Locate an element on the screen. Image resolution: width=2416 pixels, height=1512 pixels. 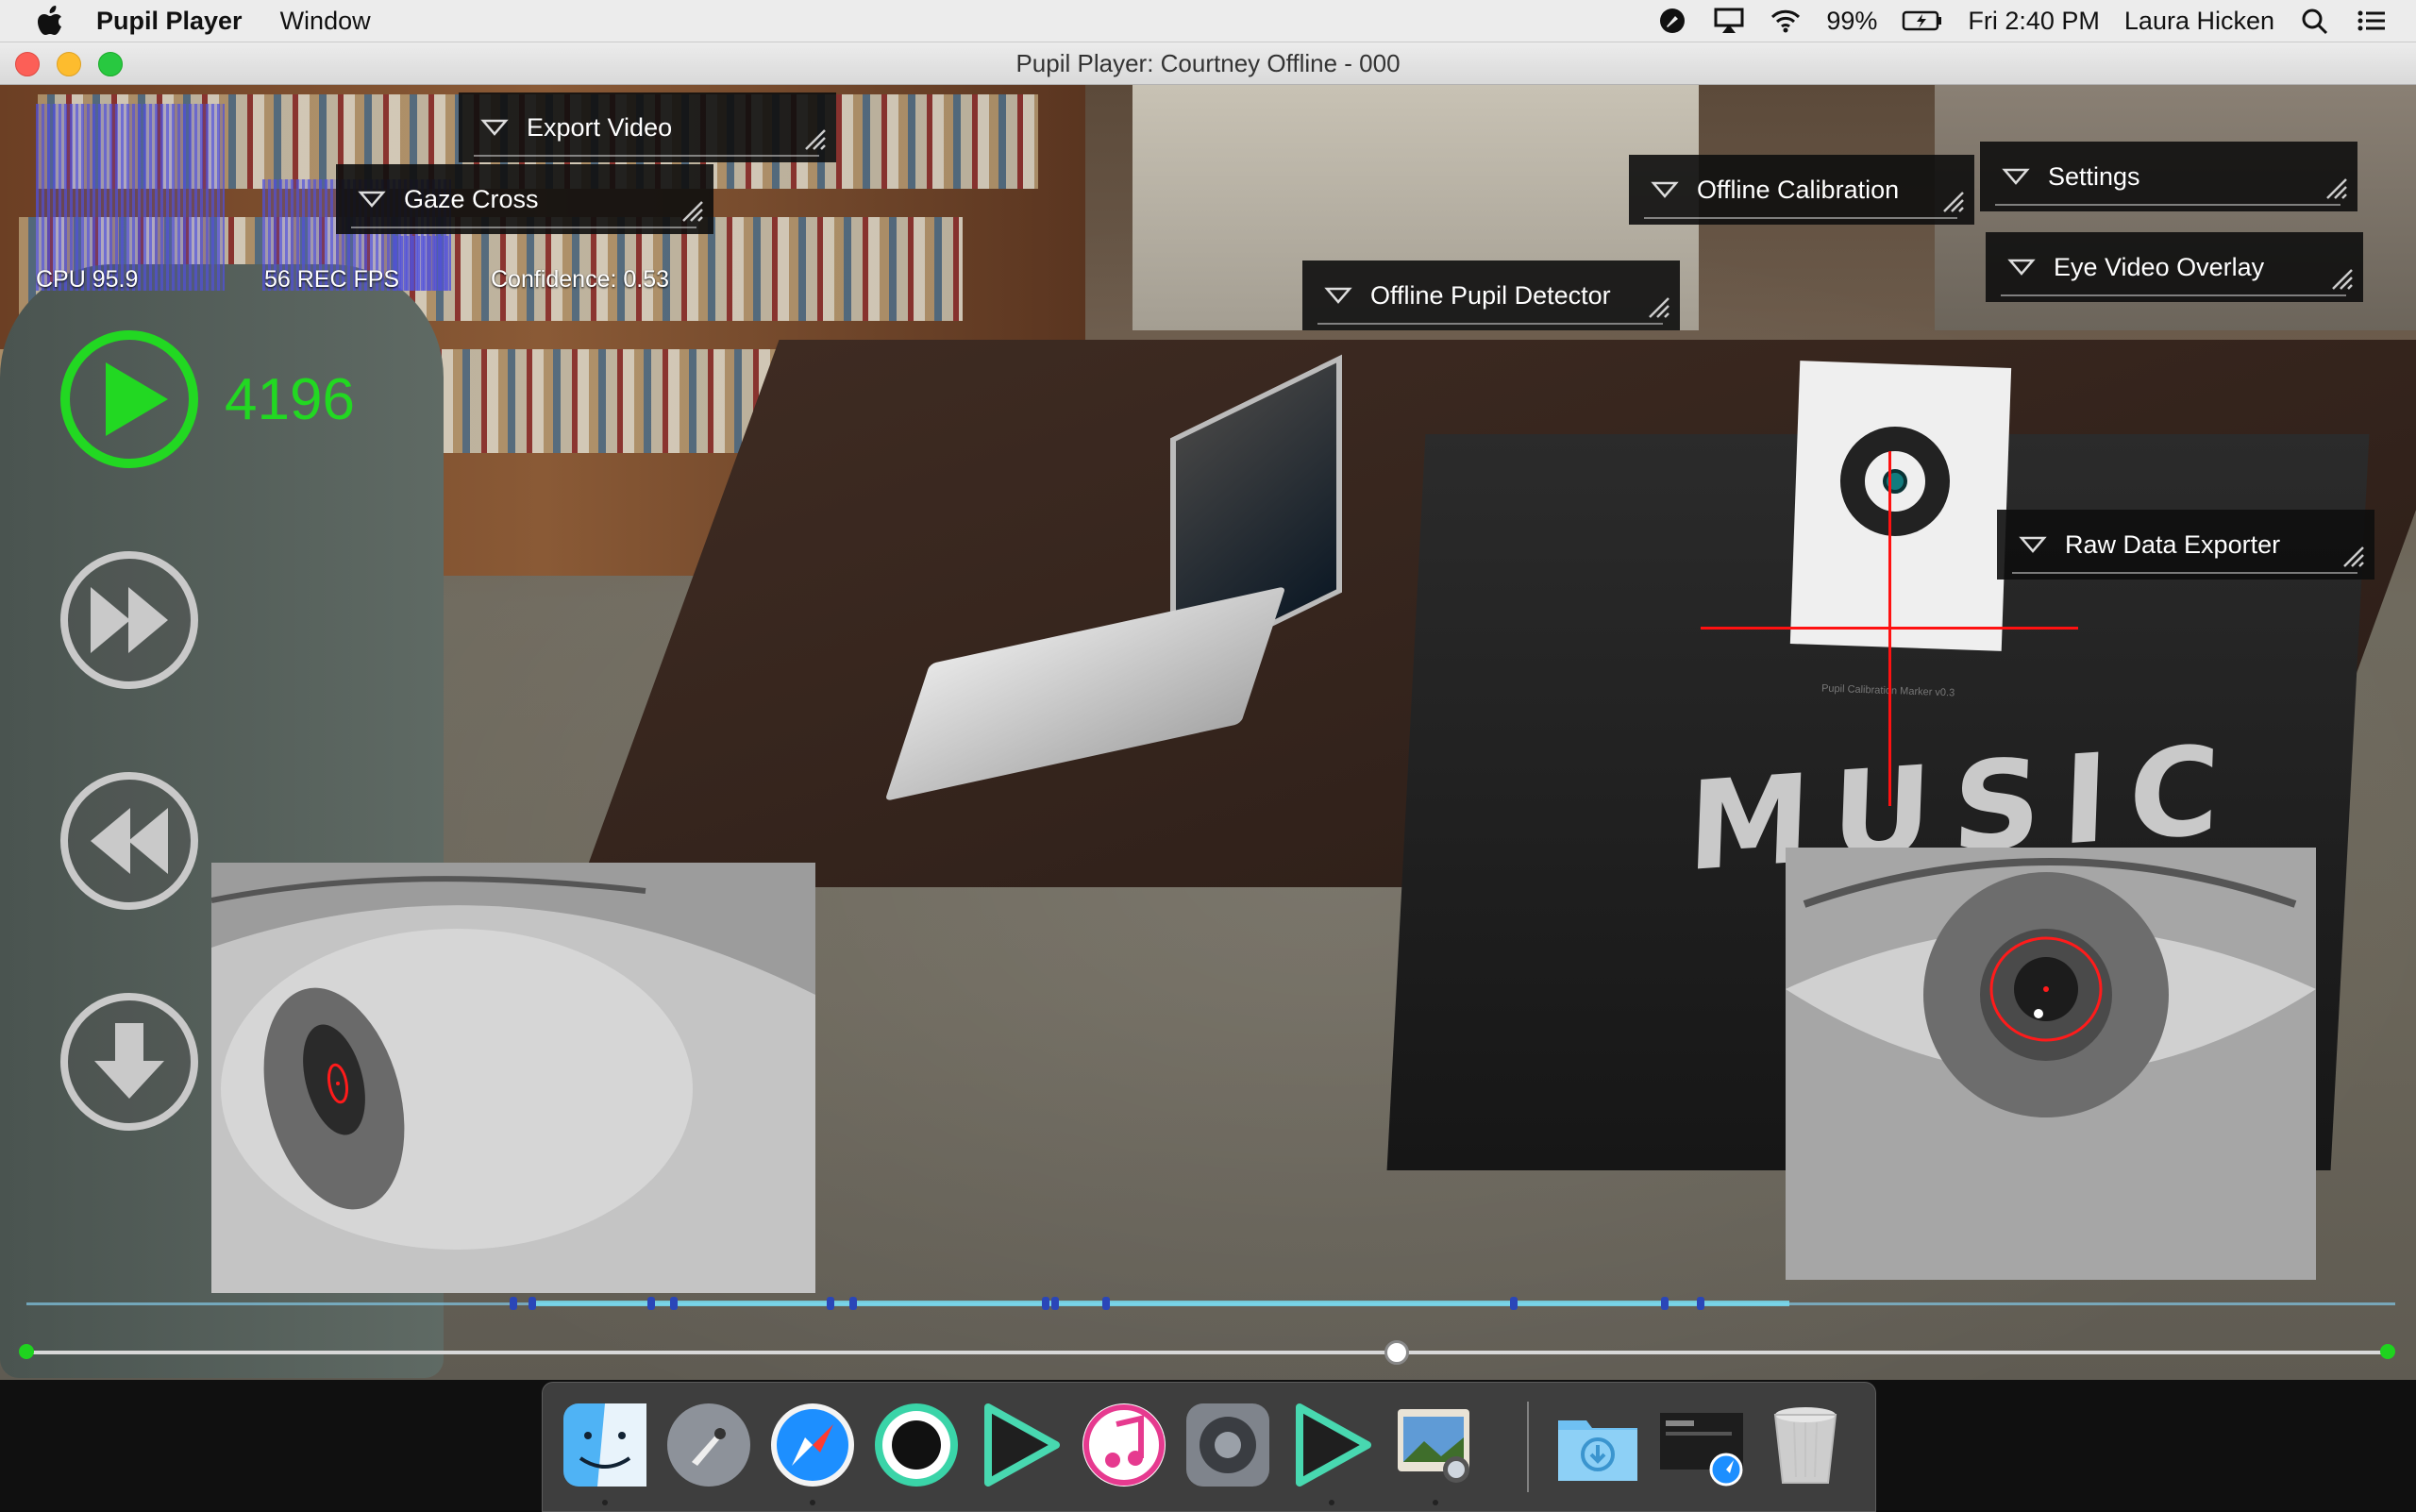
download-arrow-icon is located at coordinates (129, 1061).